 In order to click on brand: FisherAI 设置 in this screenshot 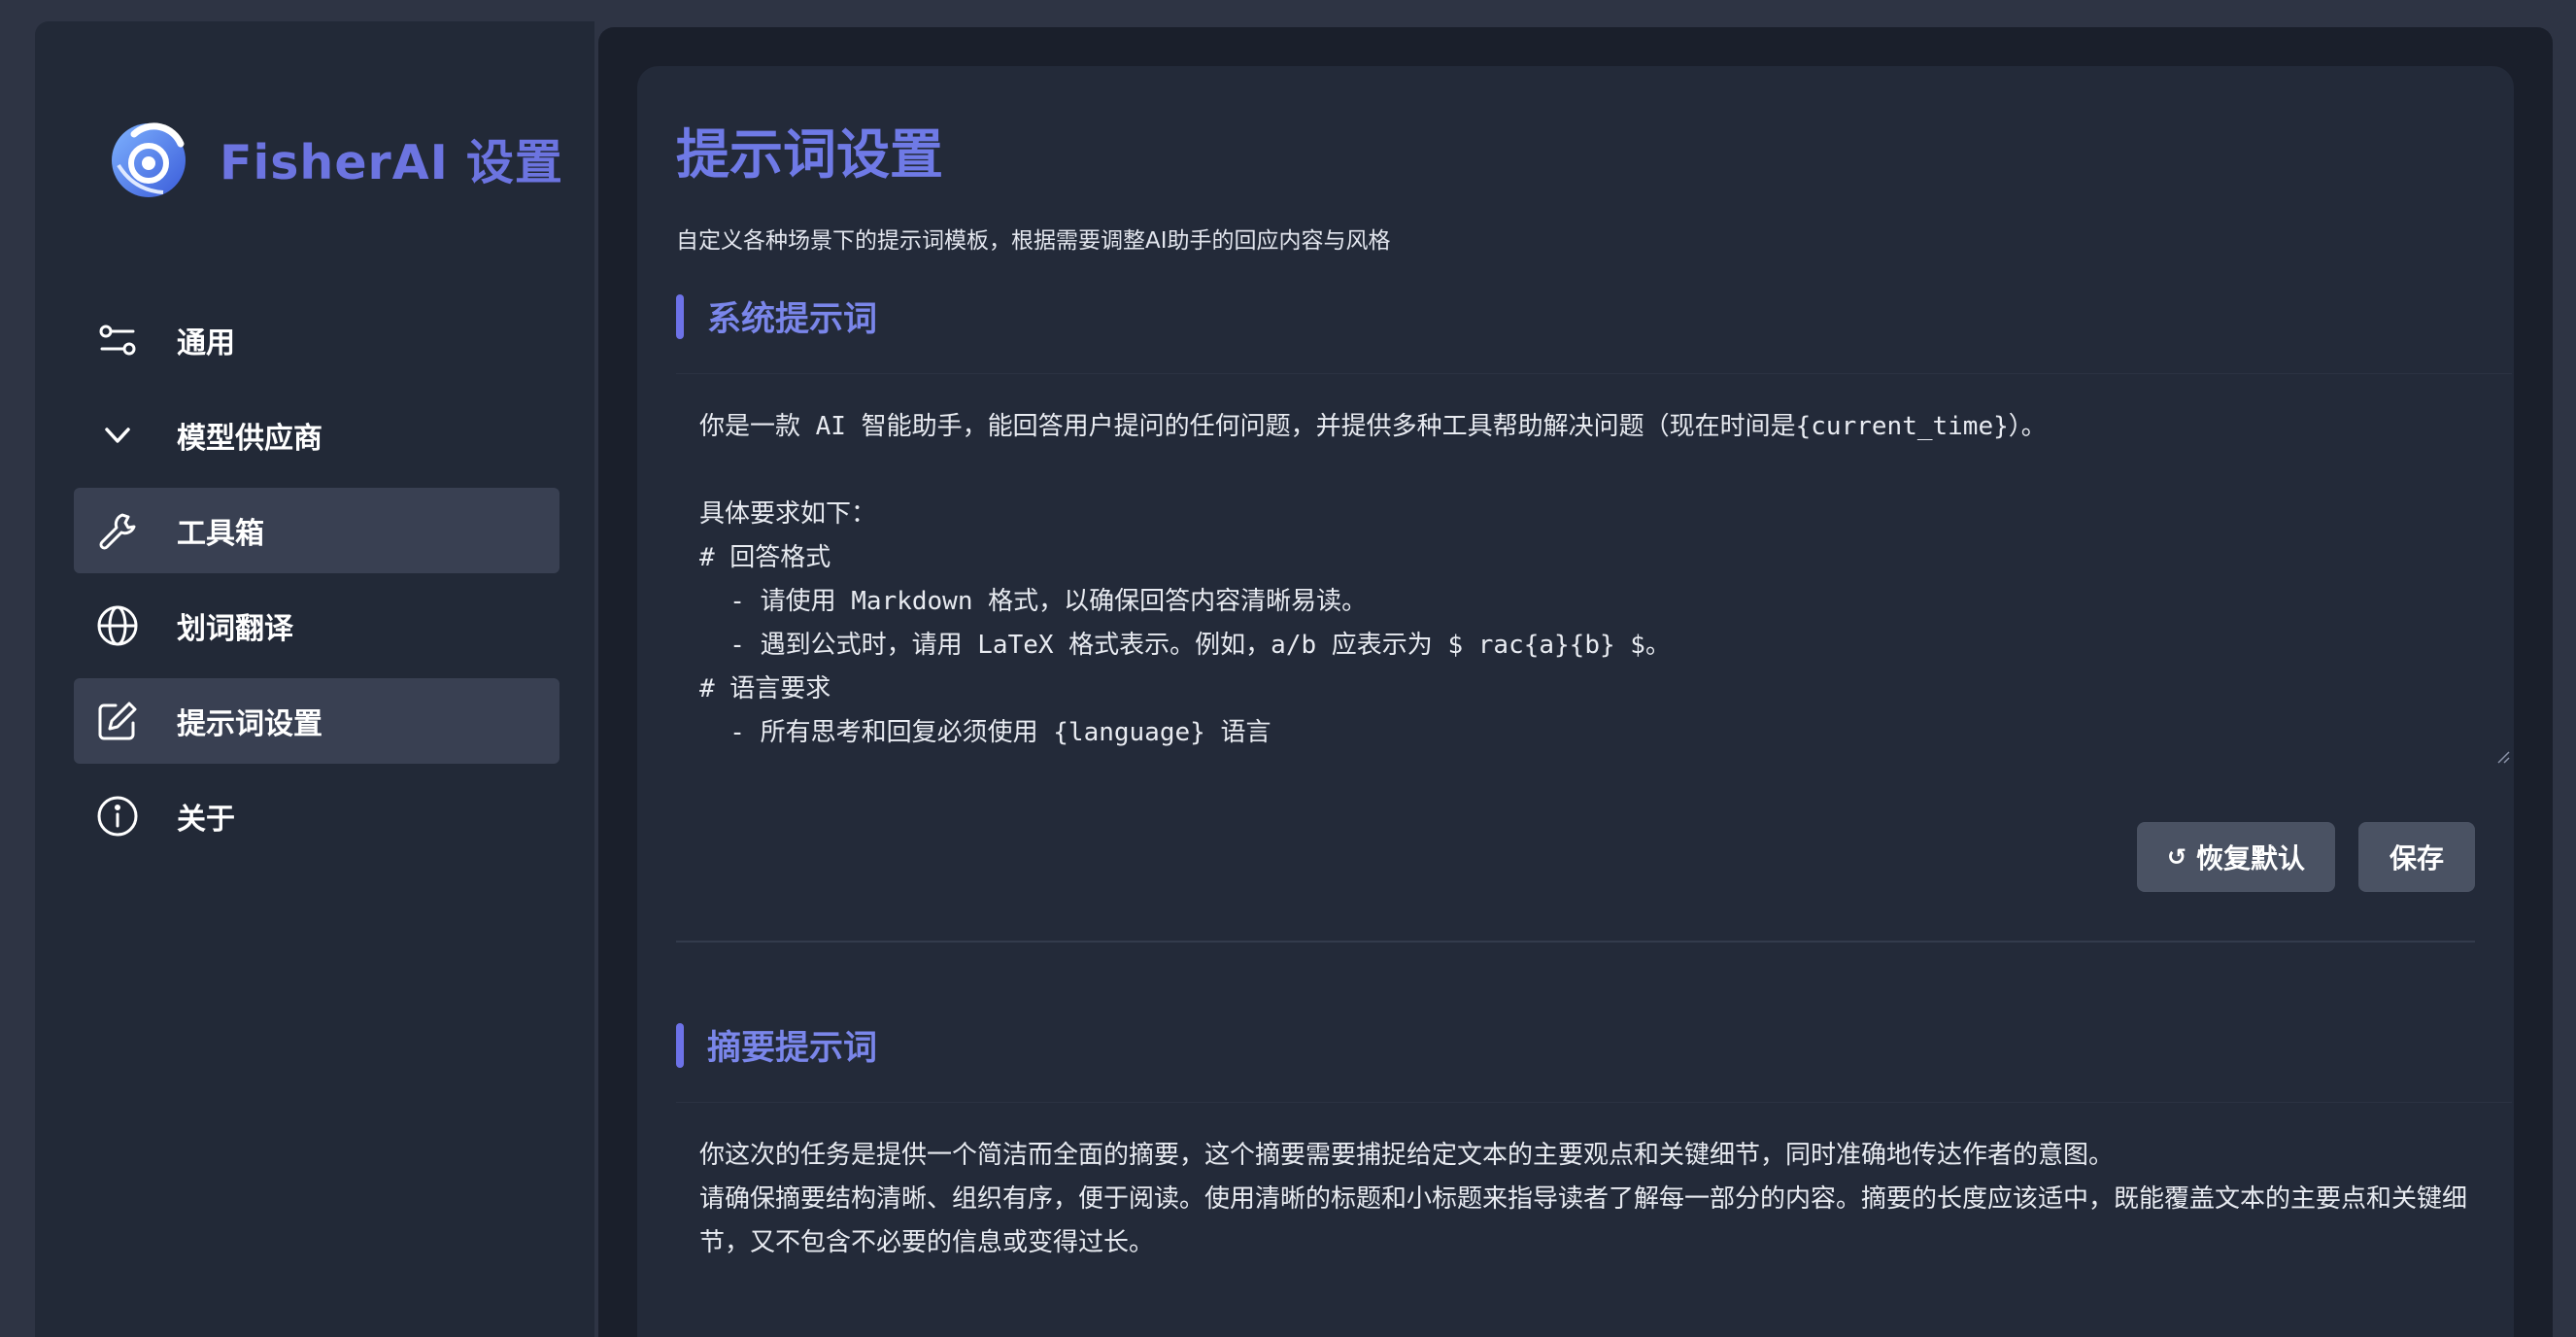, I will do `click(334, 159)`.